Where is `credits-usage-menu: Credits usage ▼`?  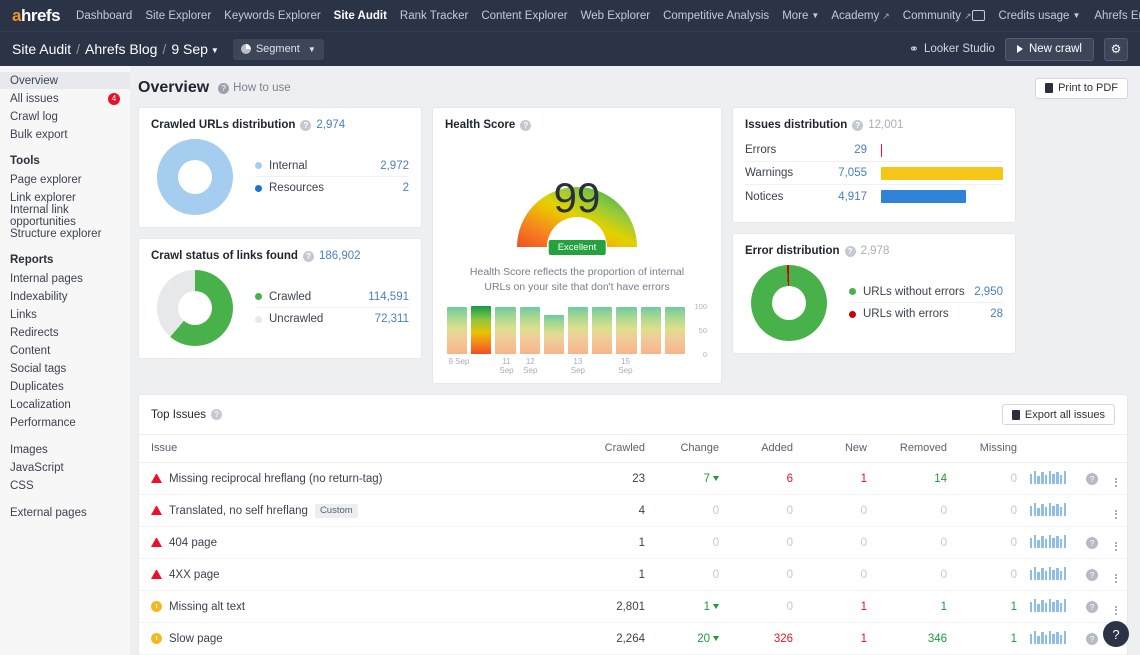
credits-usage-menu: Credits usage ▼ is located at coordinates (1040, 16).